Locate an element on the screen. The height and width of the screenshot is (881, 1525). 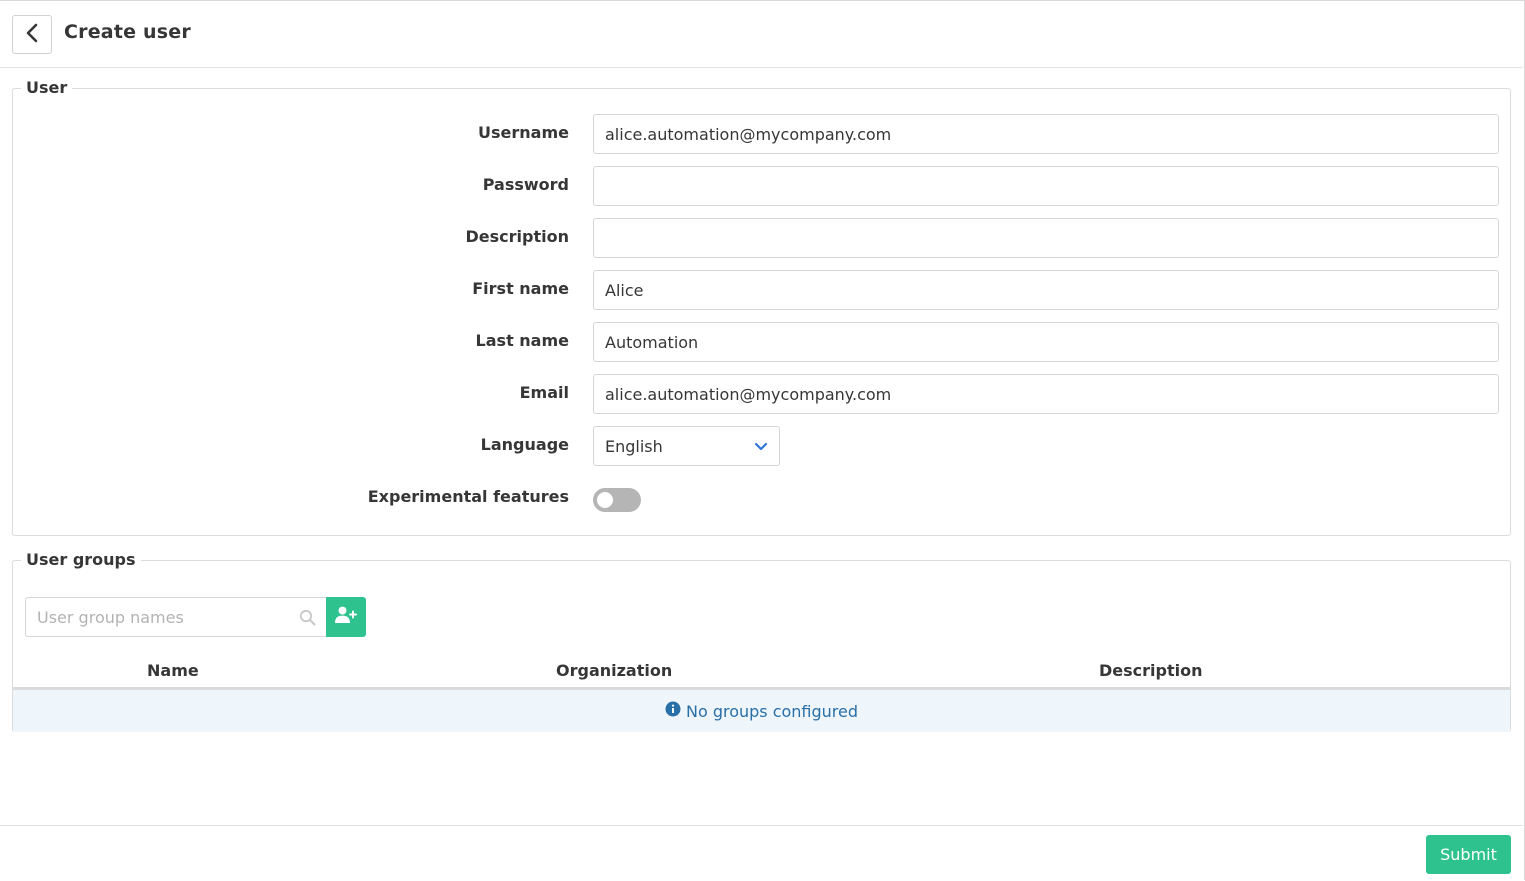
user-plus-icon is located at coordinates (346, 617).